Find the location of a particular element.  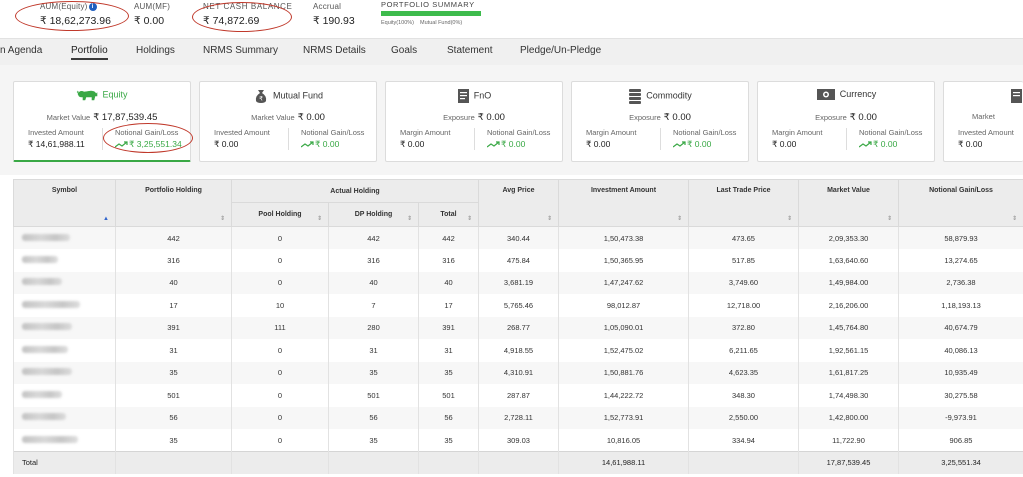

cell-notional-gain-loss: 30,275.58 is located at coordinates (960, 395).